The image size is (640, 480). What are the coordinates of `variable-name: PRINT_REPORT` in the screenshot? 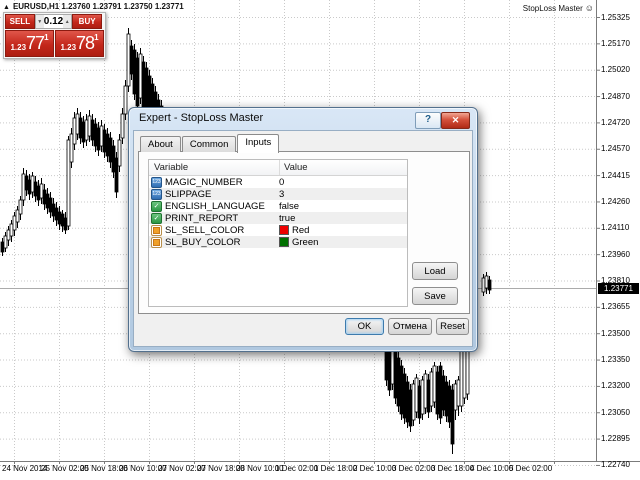 It's located at (202, 218).